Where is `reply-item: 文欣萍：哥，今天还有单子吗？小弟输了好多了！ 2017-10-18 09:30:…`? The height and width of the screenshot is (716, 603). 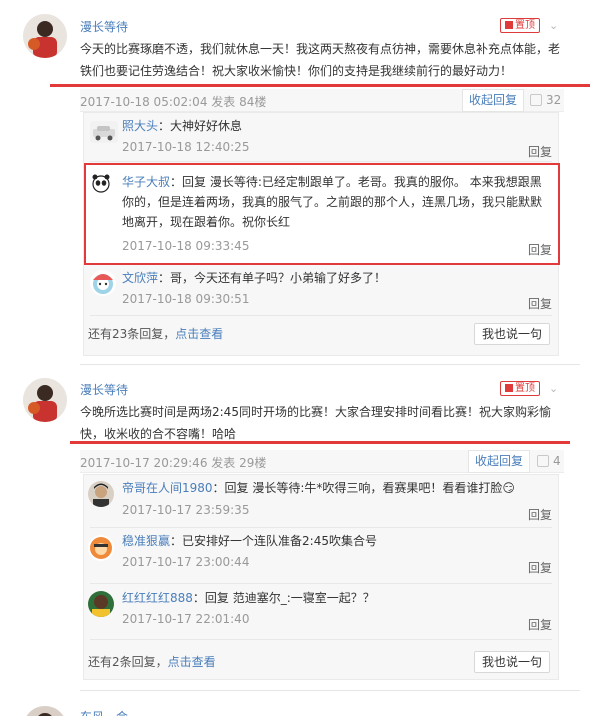 reply-item: 文欣萍：哥，今天还有单子吗？小弟输了好多了！ 2017-10-18 09:30:… is located at coordinates (321, 288).